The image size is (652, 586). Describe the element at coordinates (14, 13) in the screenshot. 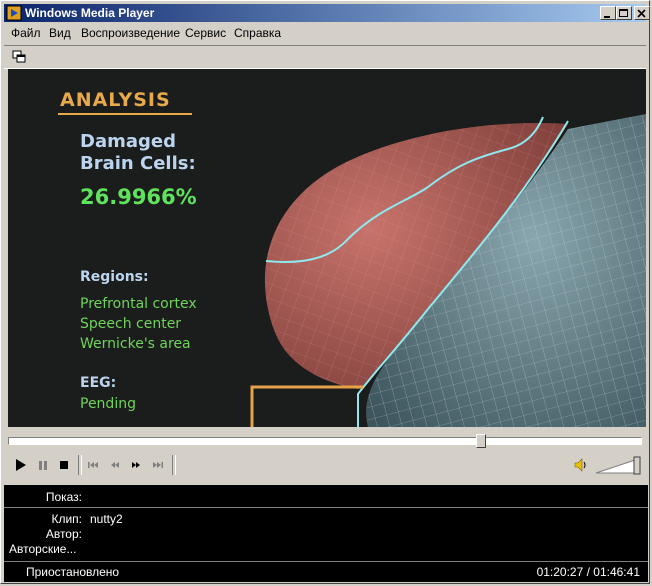

I see `wmp-app-icon` at that location.